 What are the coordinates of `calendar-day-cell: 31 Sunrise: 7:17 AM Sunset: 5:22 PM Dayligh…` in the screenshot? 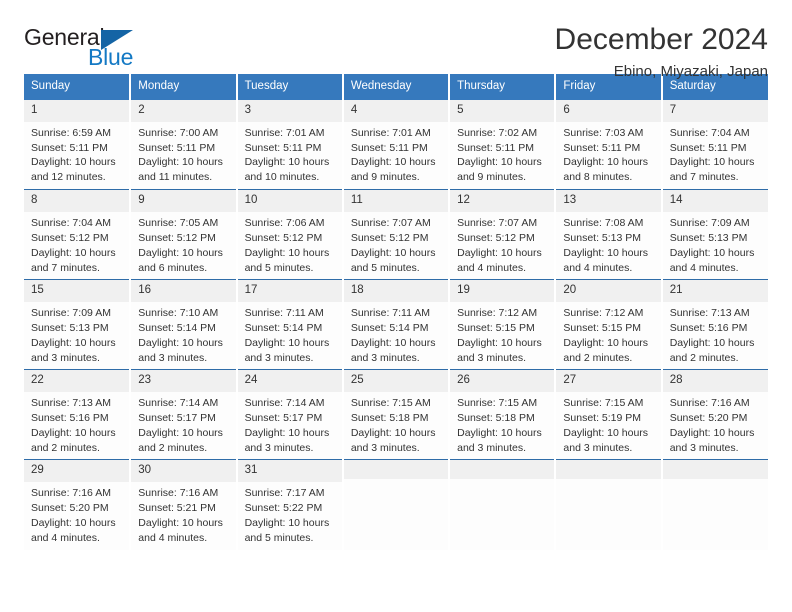 It's located at (290, 504).